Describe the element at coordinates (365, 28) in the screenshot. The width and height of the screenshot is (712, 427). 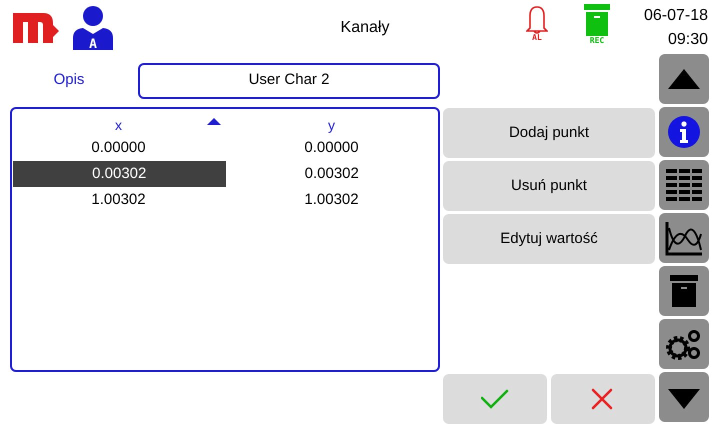
I see `screen-title: Kanały` at that location.